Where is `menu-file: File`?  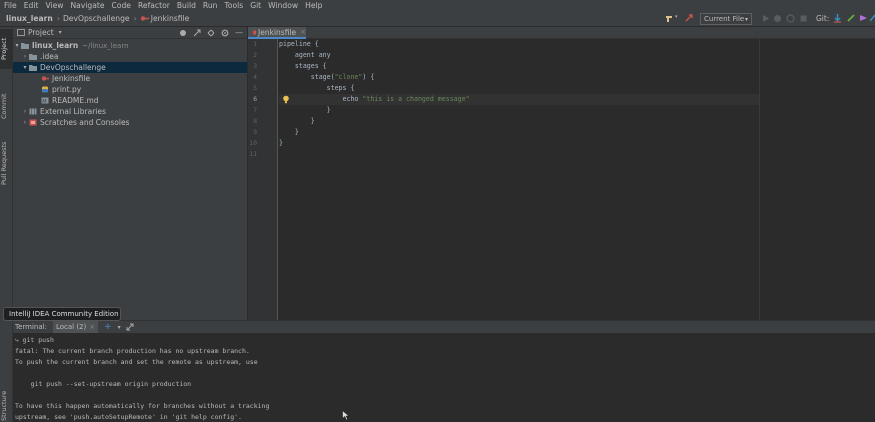 menu-file: File is located at coordinates (10, 5).